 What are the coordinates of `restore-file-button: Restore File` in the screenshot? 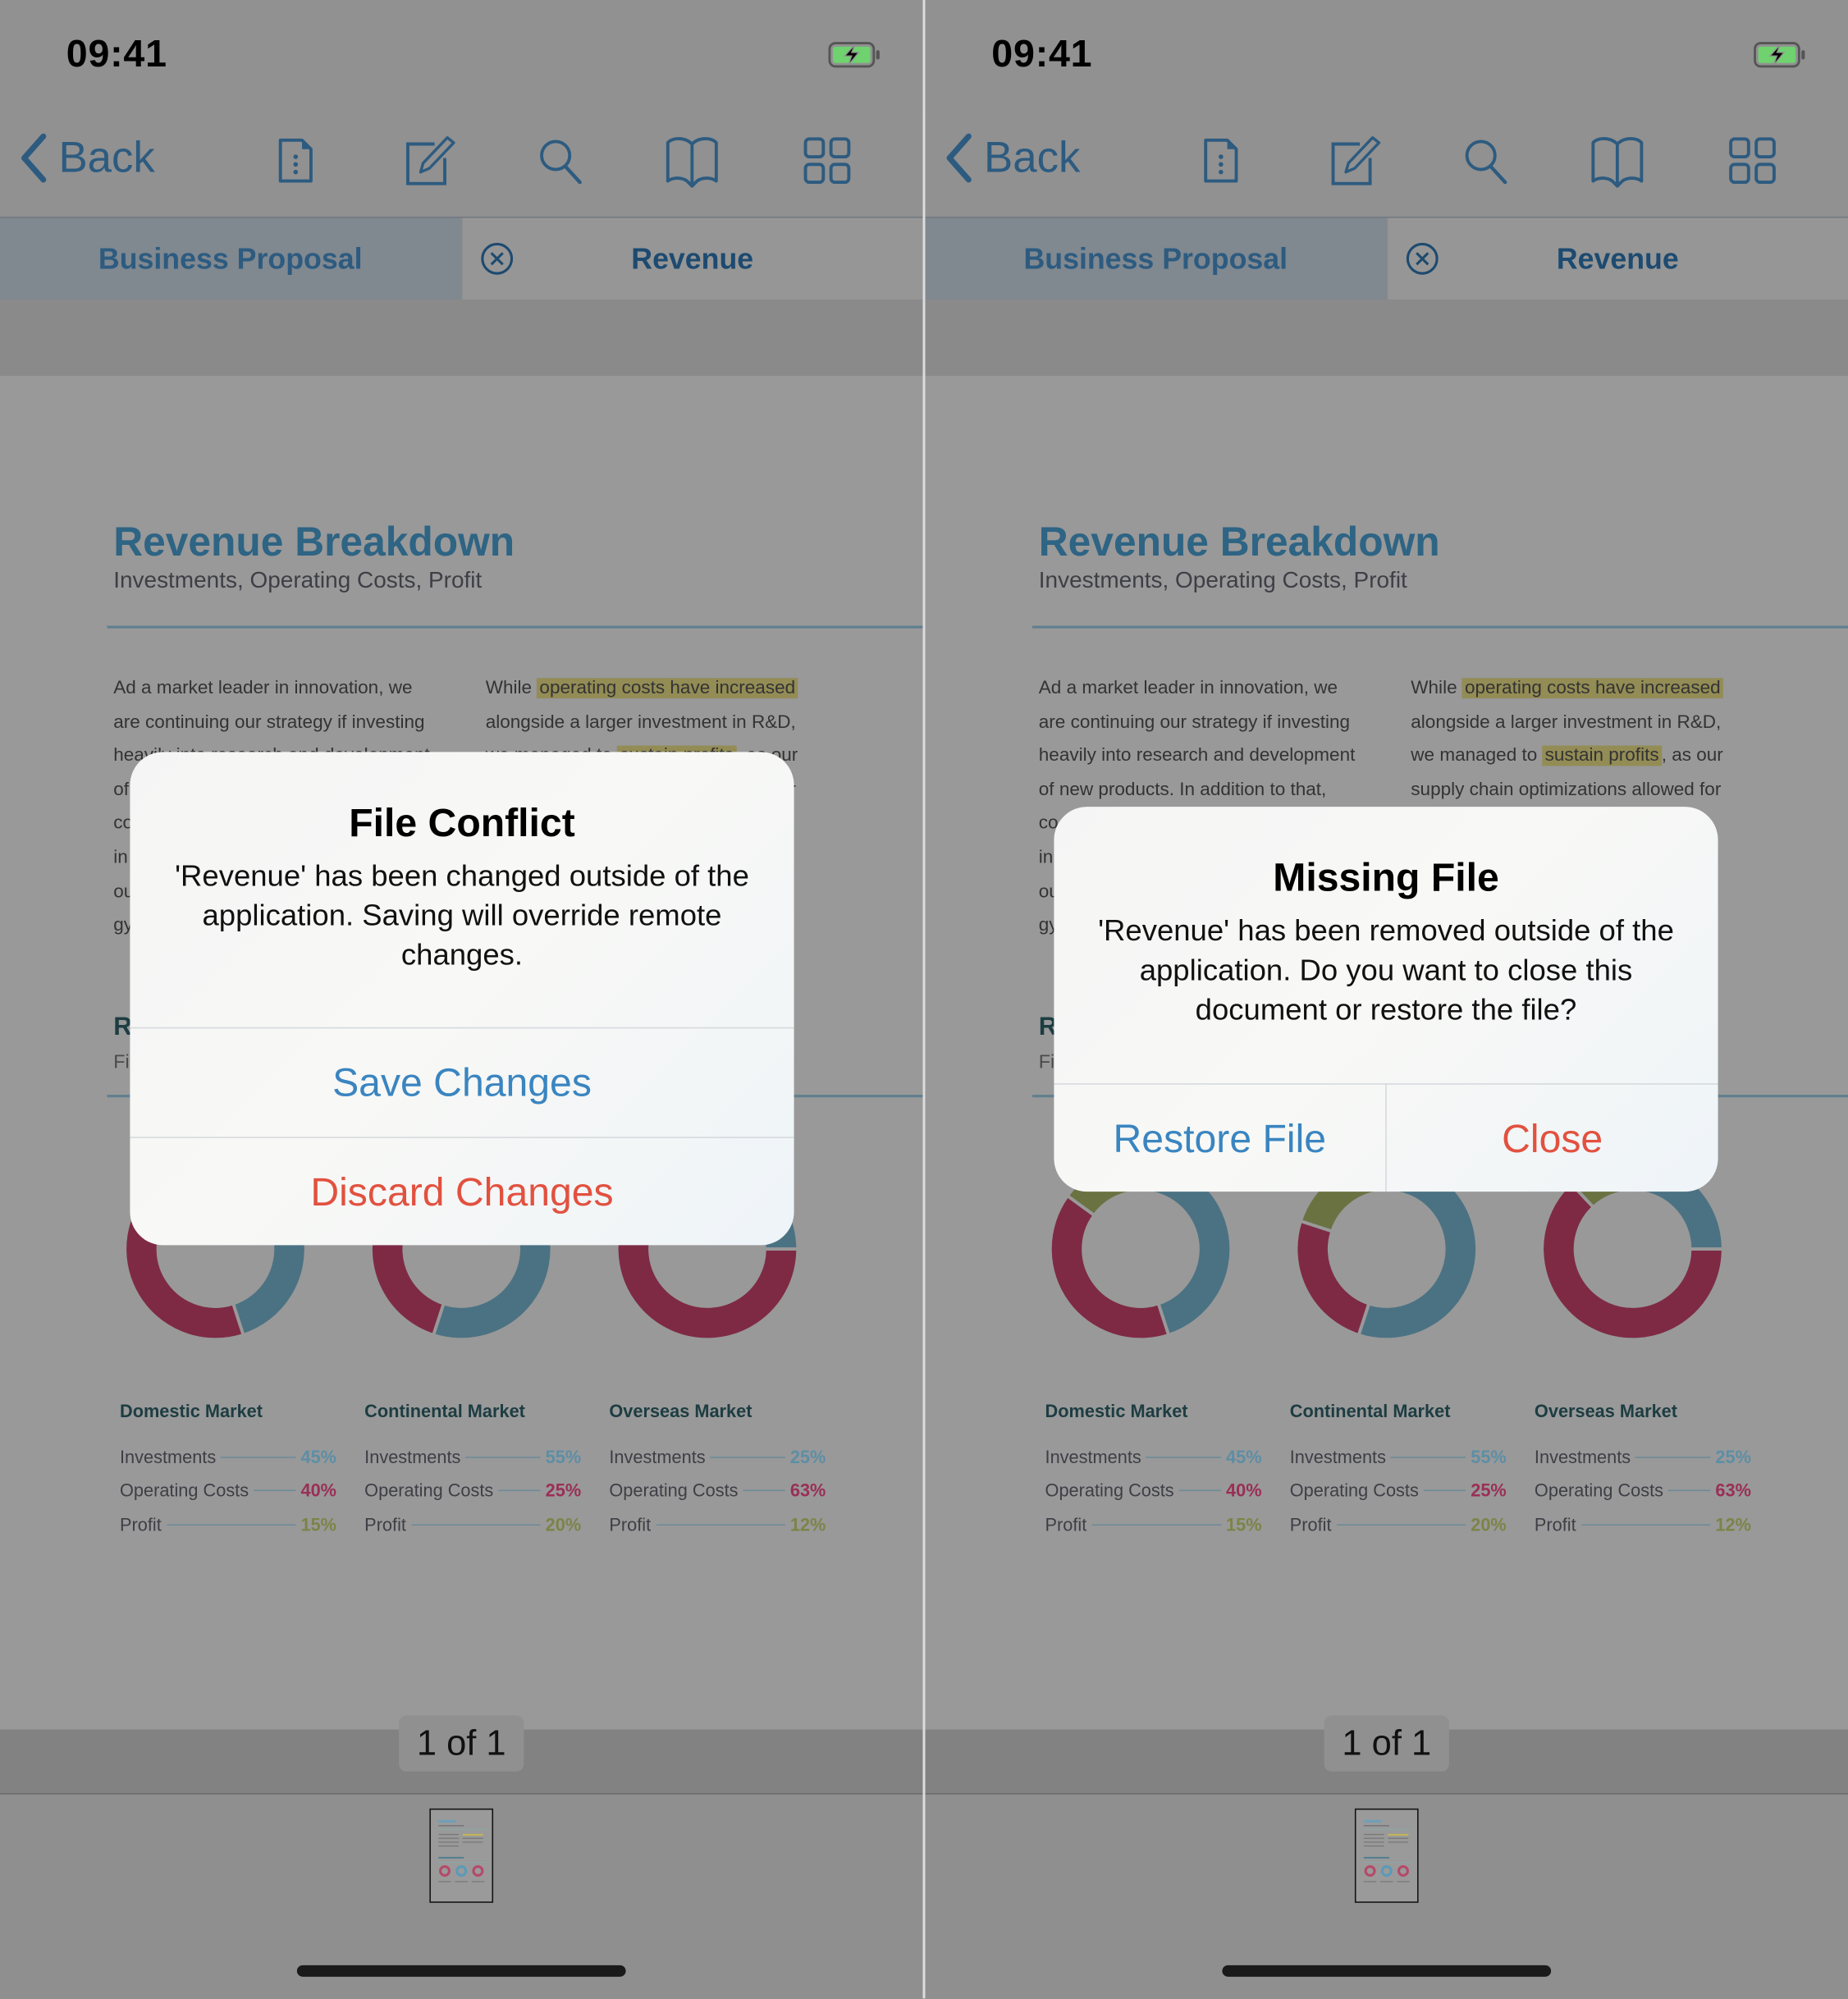 It's located at (1220, 1137).